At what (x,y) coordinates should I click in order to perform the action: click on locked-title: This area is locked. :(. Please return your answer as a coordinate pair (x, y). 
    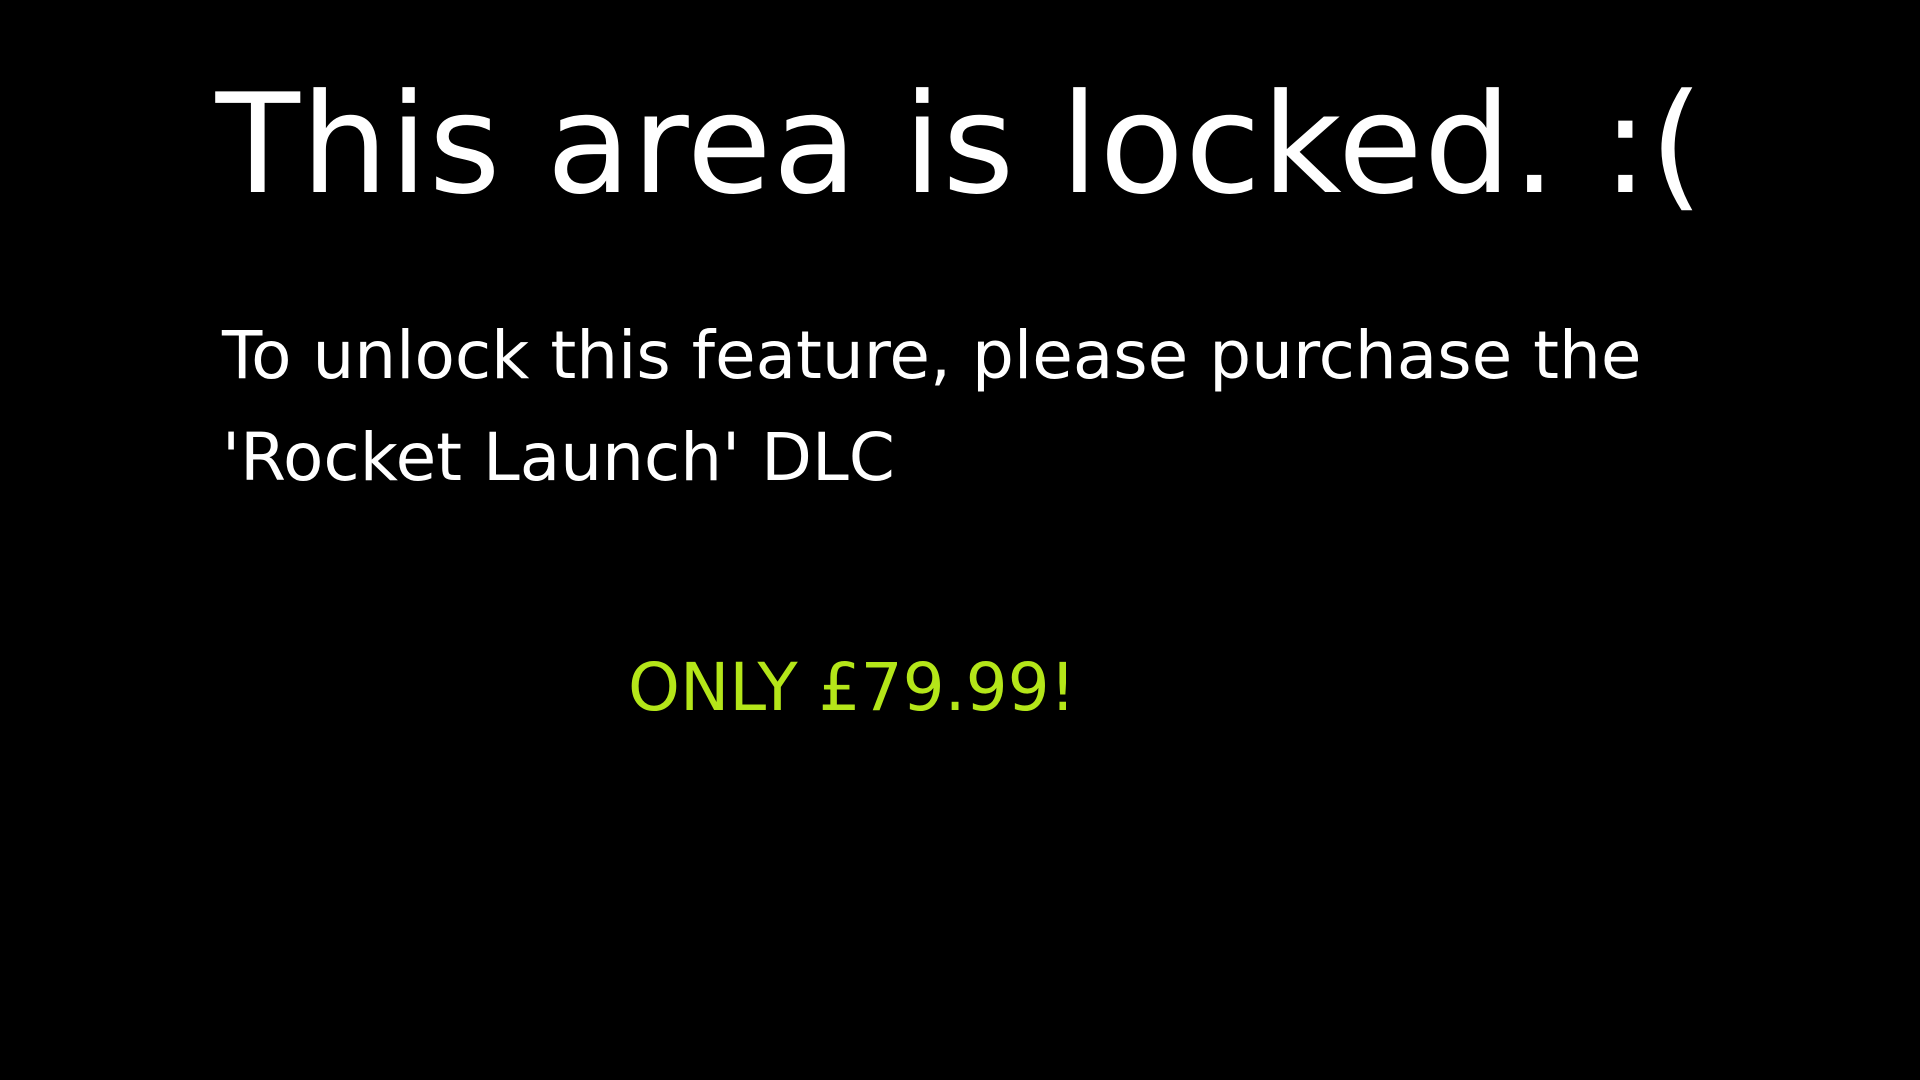
    Looking at the image, I should click on (960, 144).